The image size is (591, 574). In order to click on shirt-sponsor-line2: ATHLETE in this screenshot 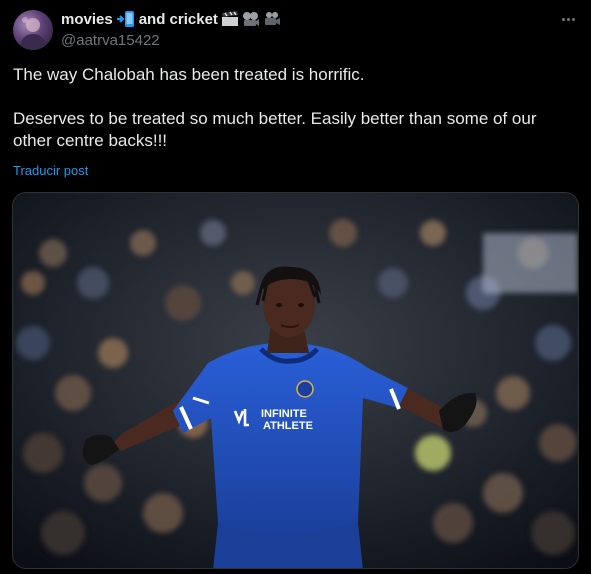, I will do `click(288, 426)`.